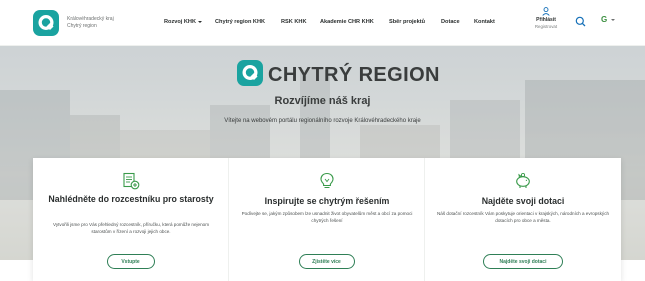  I want to click on org-name-line2: Chytrý region, so click(82, 25).